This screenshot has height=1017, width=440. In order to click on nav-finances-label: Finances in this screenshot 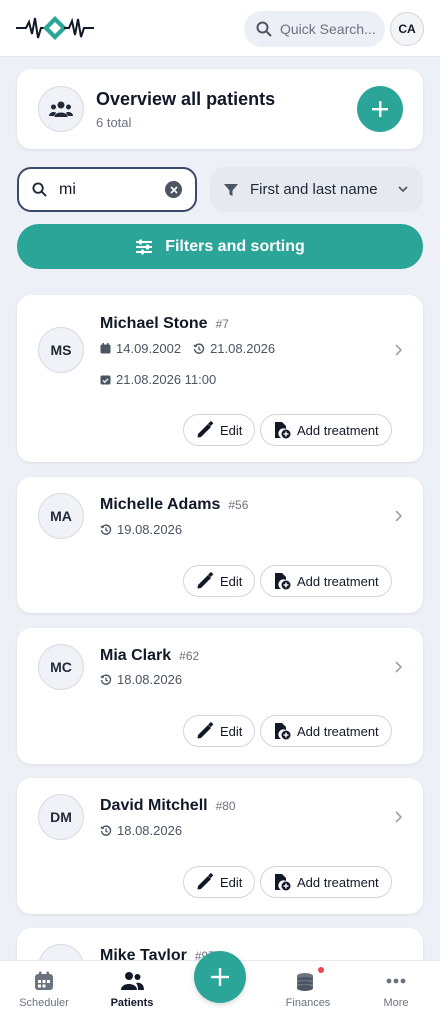, I will do `click(308, 1003)`.